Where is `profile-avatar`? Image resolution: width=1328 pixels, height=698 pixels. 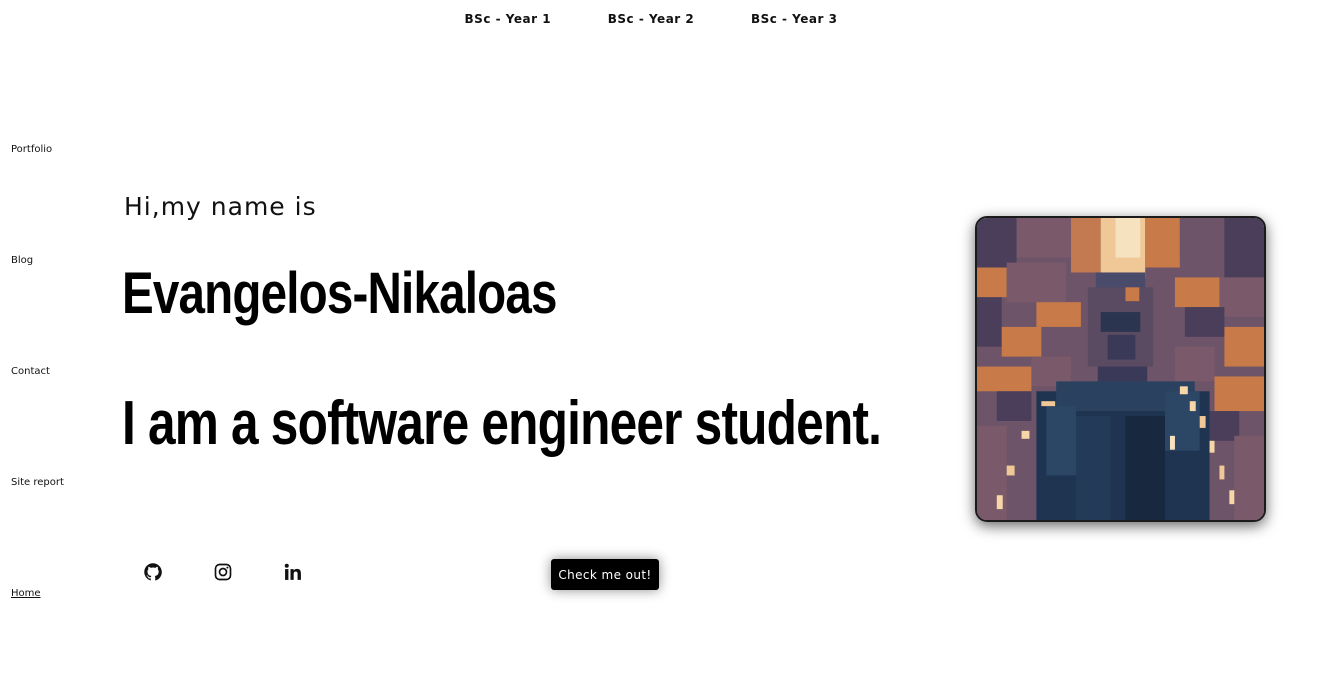
profile-avatar is located at coordinates (1120, 369).